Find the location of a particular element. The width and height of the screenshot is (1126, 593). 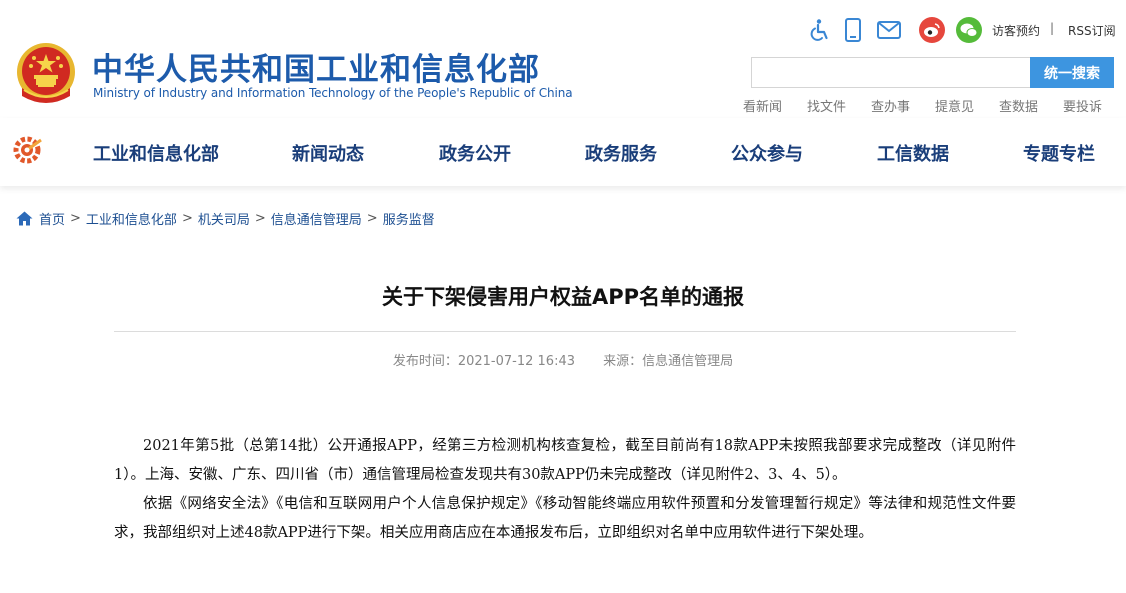

main-nav: 工业和信息化部 新闻动态 政务公开 政务服务 公众参与 工信数据 专题专栏 is located at coordinates (563, 152).